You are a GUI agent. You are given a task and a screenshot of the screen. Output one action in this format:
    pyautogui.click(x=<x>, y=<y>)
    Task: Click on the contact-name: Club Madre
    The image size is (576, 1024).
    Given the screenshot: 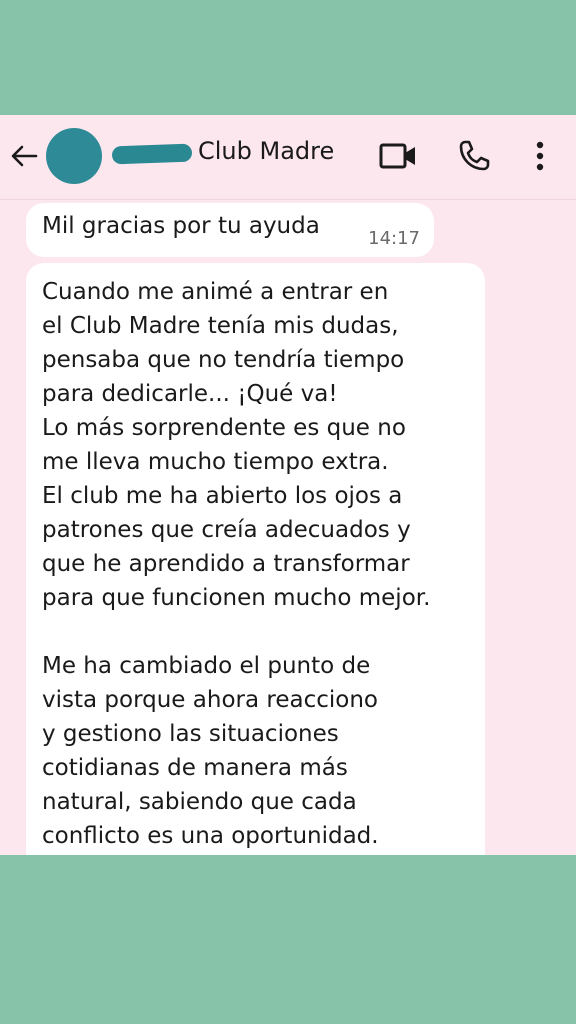 What is the action you would take?
    pyautogui.click(x=266, y=151)
    